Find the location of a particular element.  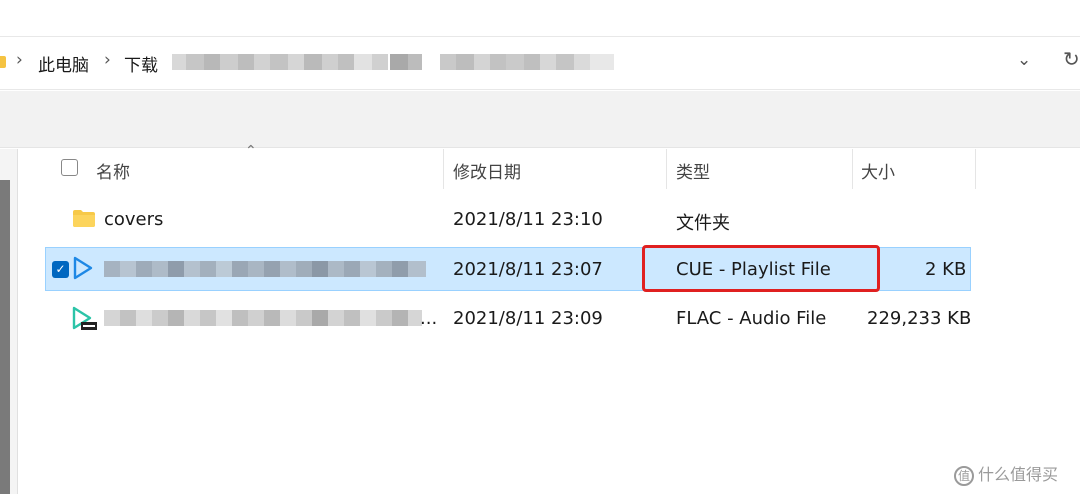

file-name: covers is located at coordinates (133, 219).